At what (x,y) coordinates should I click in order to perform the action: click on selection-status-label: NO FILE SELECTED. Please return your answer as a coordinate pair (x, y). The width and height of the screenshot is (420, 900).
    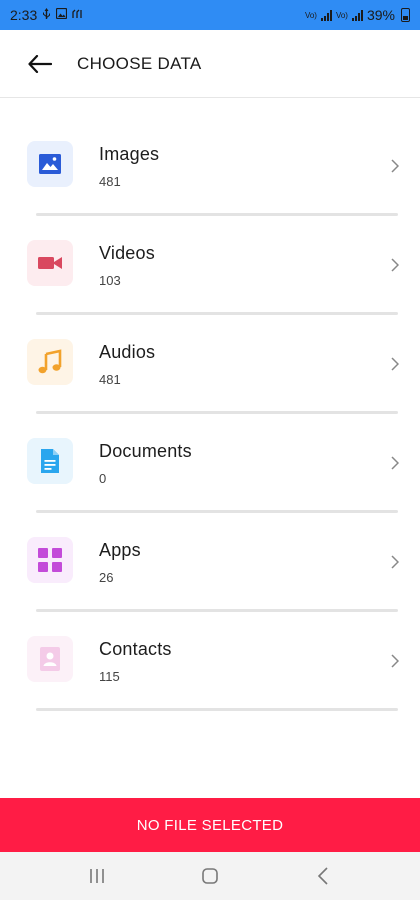
    Looking at the image, I should click on (210, 825).